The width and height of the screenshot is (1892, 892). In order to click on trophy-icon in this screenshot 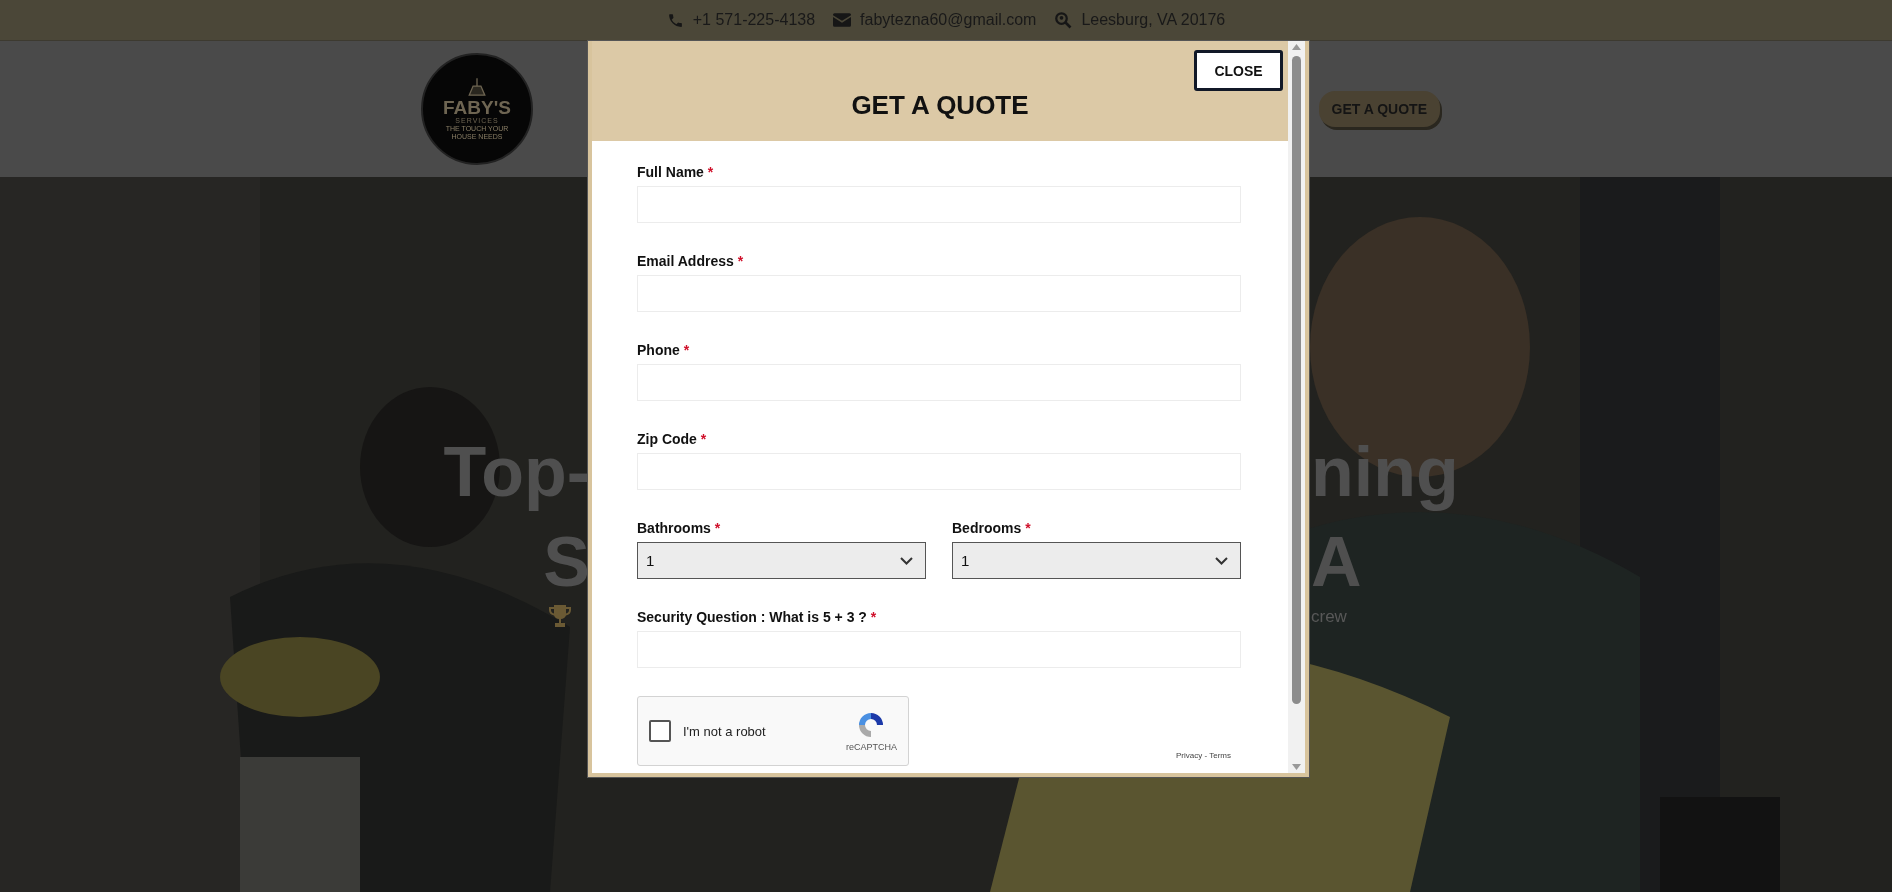, I will do `click(560, 616)`.